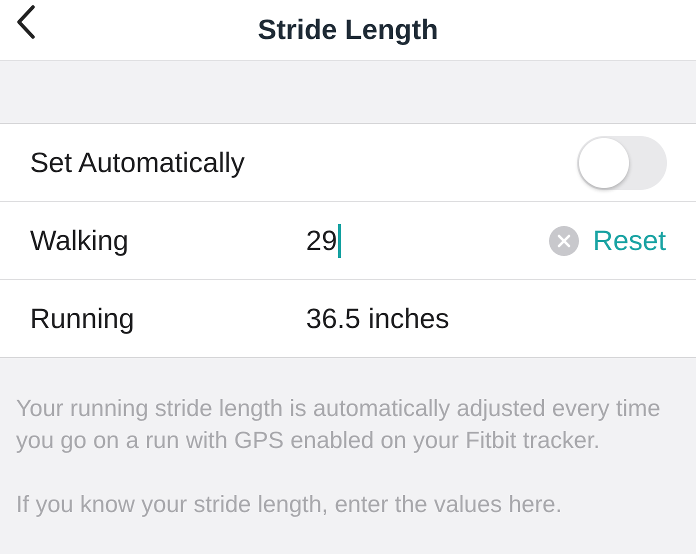  What do you see at coordinates (427, 241) in the screenshot?
I see `input-field: 29` at bounding box center [427, 241].